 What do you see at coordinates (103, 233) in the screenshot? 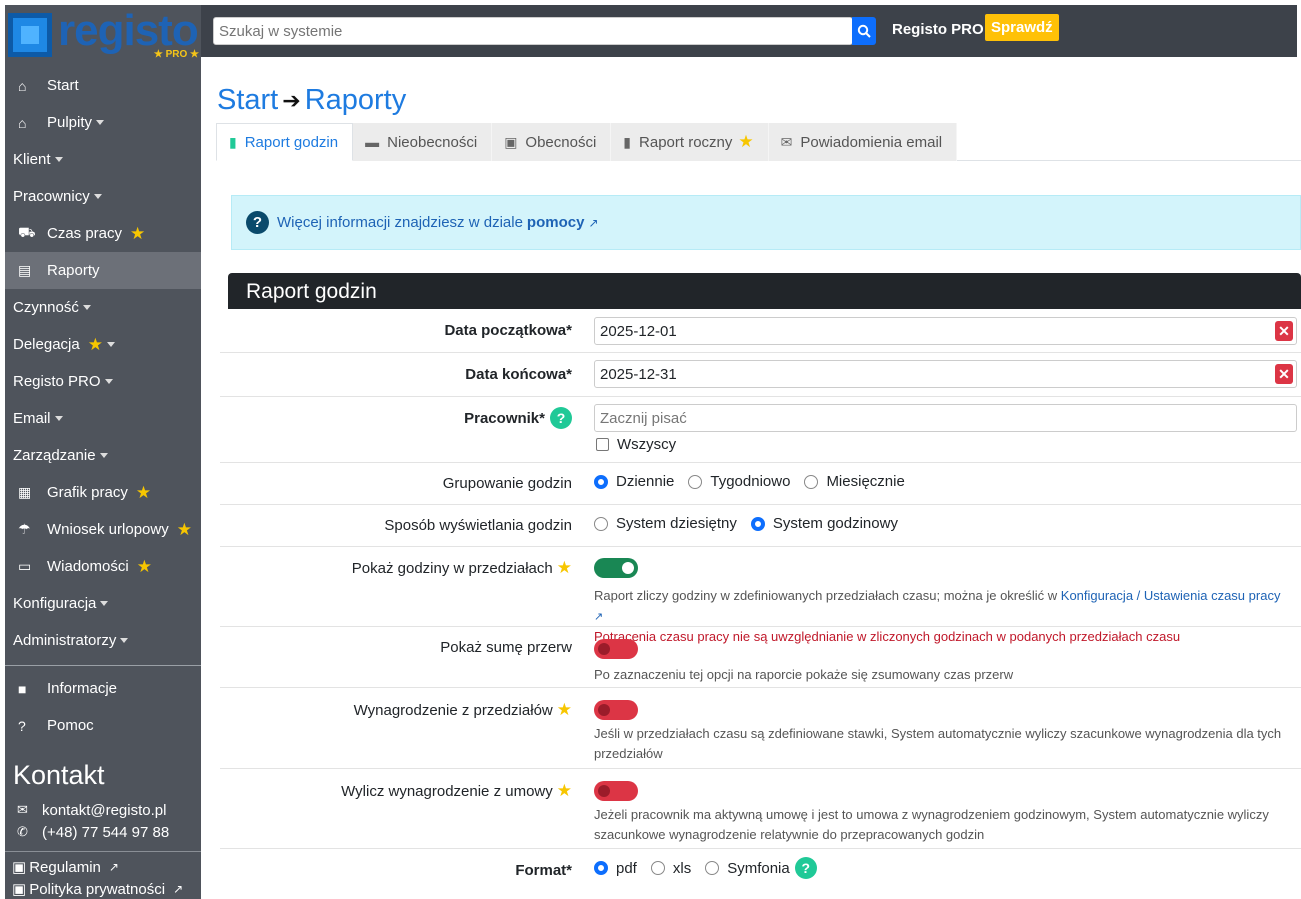
I see `sidebar-item-czas-pracy: ⛟ Czas pracy ★` at bounding box center [103, 233].